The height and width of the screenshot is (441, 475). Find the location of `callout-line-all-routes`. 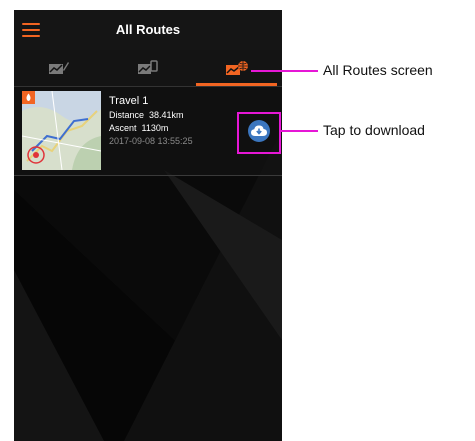

callout-line-all-routes is located at coordinates (284, 71).